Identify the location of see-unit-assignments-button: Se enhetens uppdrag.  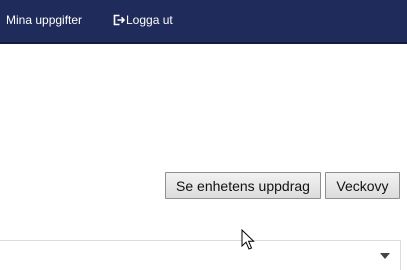
(243, 185).